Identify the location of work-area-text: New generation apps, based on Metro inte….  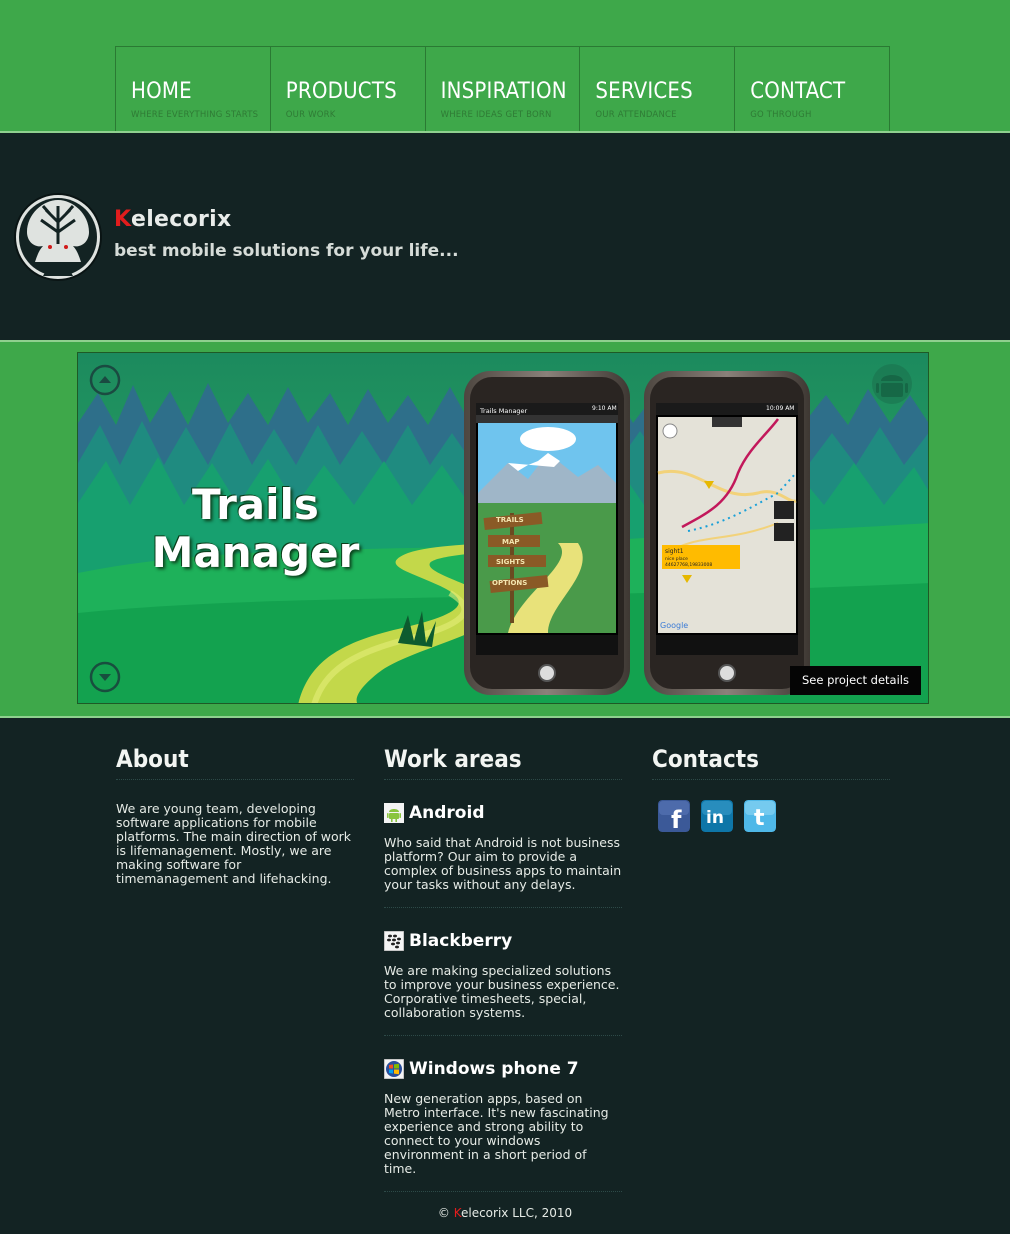
(496, 1133).